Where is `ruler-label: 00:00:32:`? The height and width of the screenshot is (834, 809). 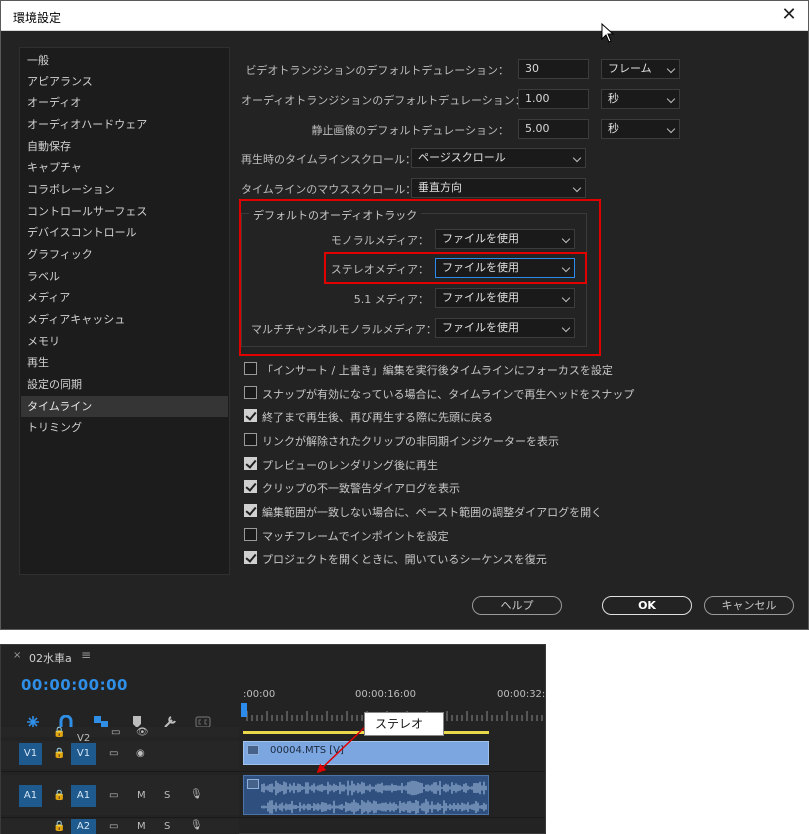
ruler-label: 00:00:32: is located at coordinates (521, 694).